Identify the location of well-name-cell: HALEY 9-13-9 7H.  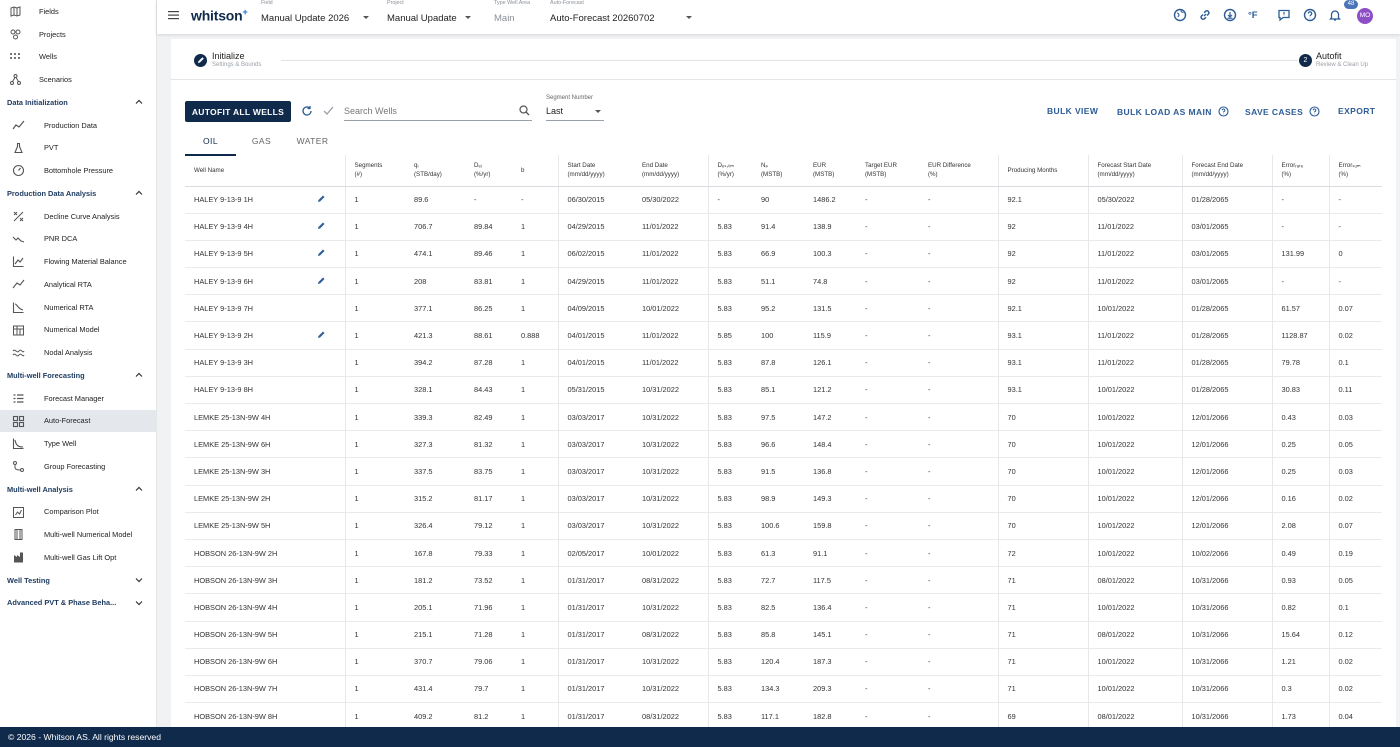
(246, 308).